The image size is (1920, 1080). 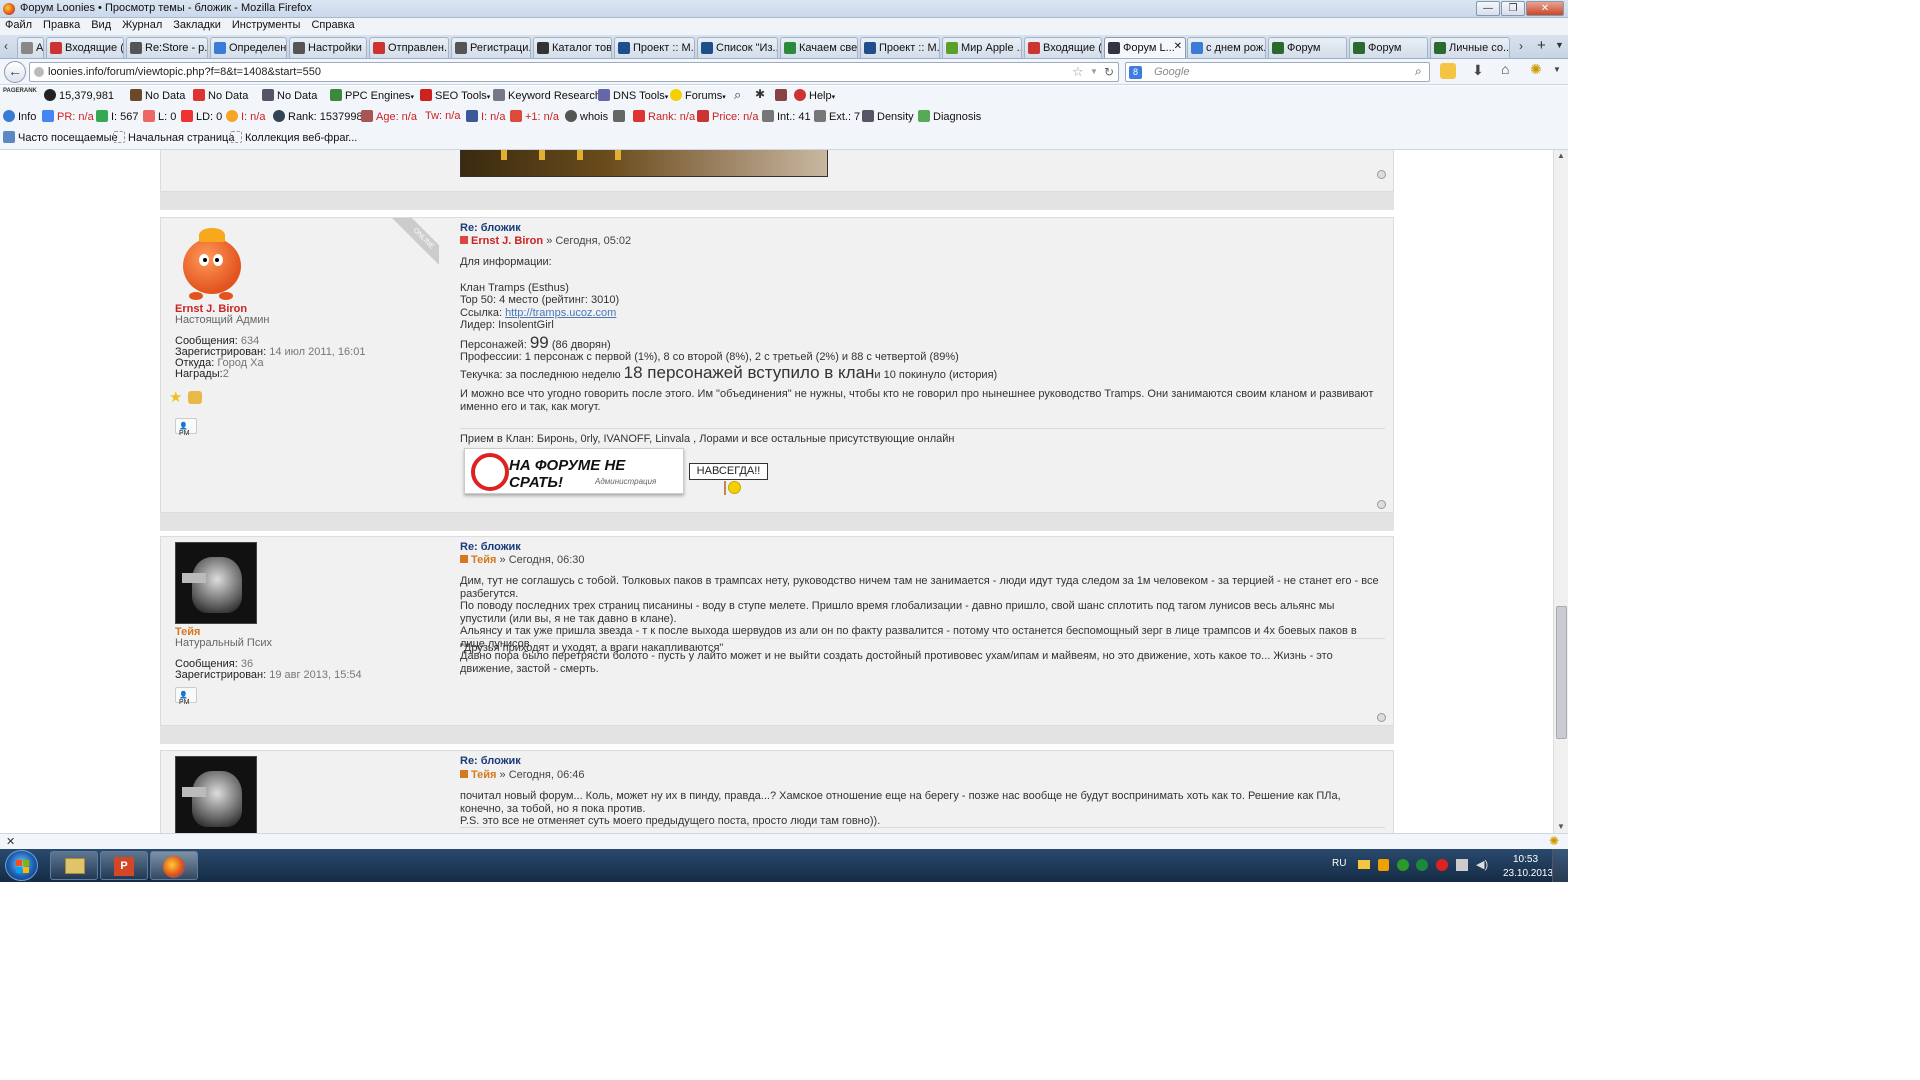 What do you see at coordinates (328, 117) in the screenshot?
I see `alexa-rank-value: Rank: 15379981` at bounding box center [328, 117].